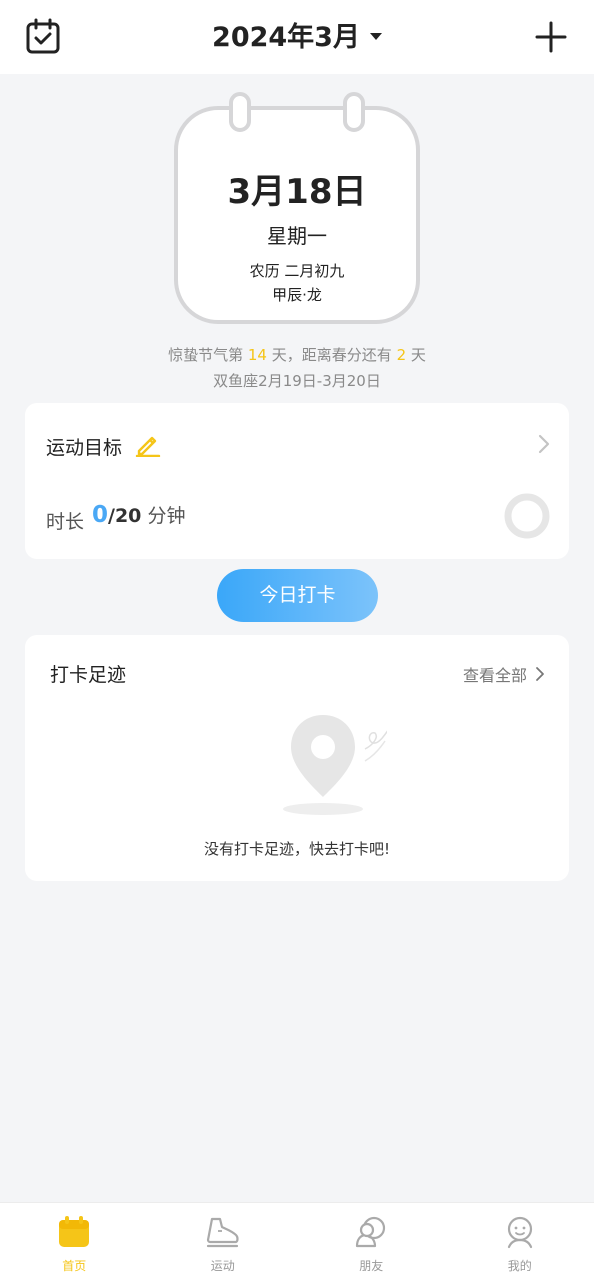 The width and height of the screenshot is (594, 1280). What do you see at coordinates (74, 1231) in the screenshot?
I see `calendar-icon` at bounding box center [74, 1231].